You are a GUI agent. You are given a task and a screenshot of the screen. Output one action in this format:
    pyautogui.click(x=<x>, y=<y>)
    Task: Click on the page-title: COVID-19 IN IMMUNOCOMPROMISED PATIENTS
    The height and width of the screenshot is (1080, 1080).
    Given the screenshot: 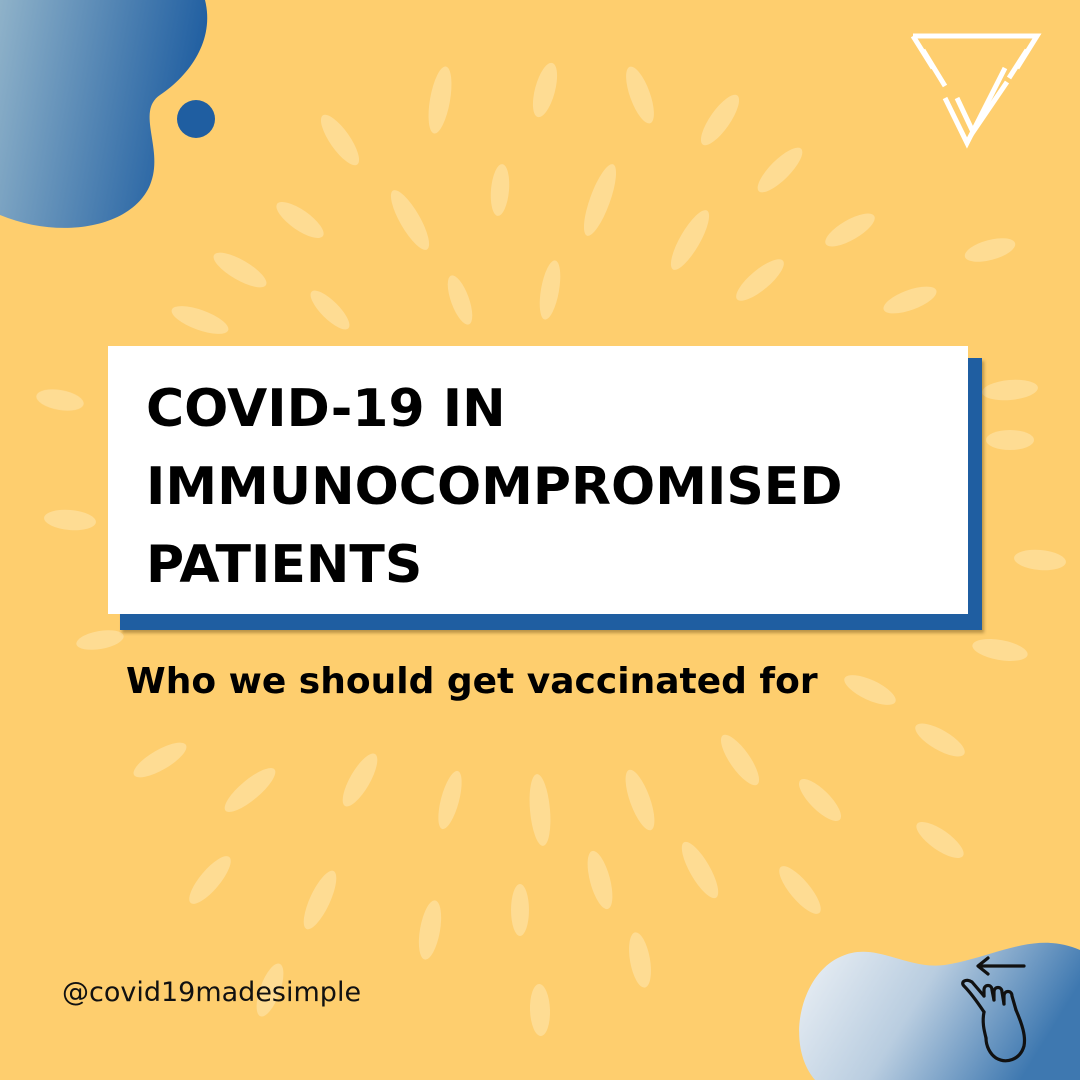 What is the action you would take?
    pyautogui.click(x=494, y=487)
    